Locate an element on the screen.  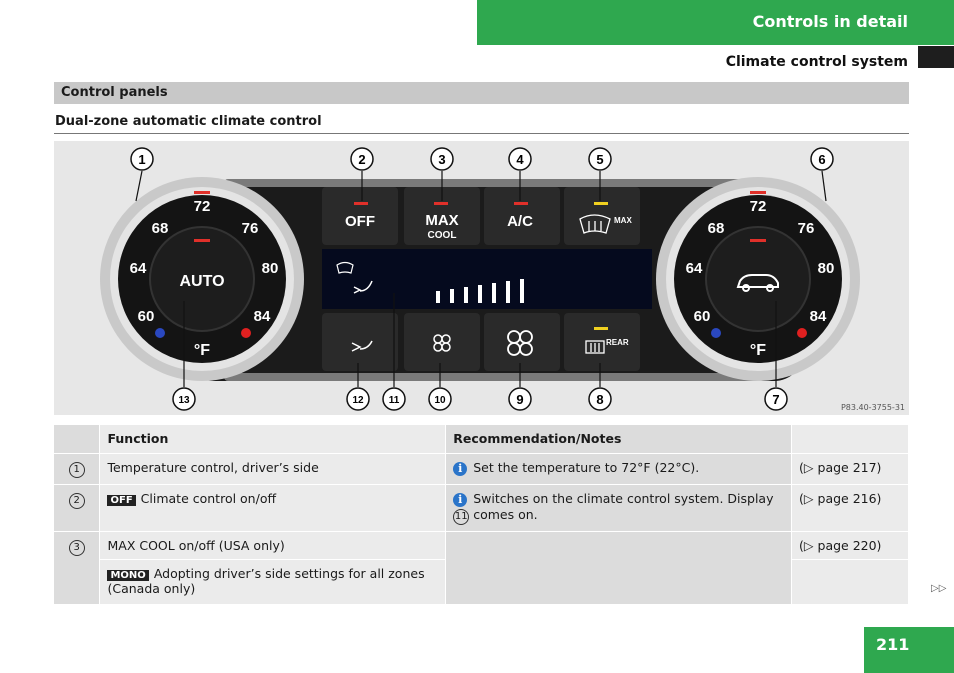
callout-5: 5 is located at coordinates (600, 159).